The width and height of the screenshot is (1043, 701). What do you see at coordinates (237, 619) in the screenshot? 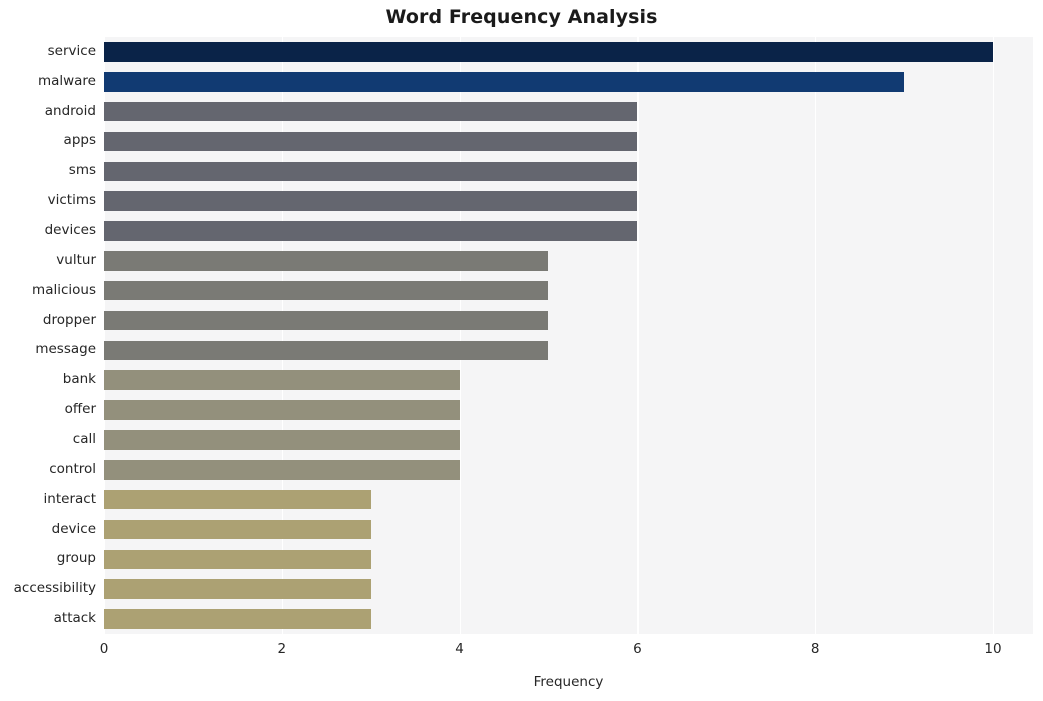
I see `bar-attack` at bounding box center [237, 619].